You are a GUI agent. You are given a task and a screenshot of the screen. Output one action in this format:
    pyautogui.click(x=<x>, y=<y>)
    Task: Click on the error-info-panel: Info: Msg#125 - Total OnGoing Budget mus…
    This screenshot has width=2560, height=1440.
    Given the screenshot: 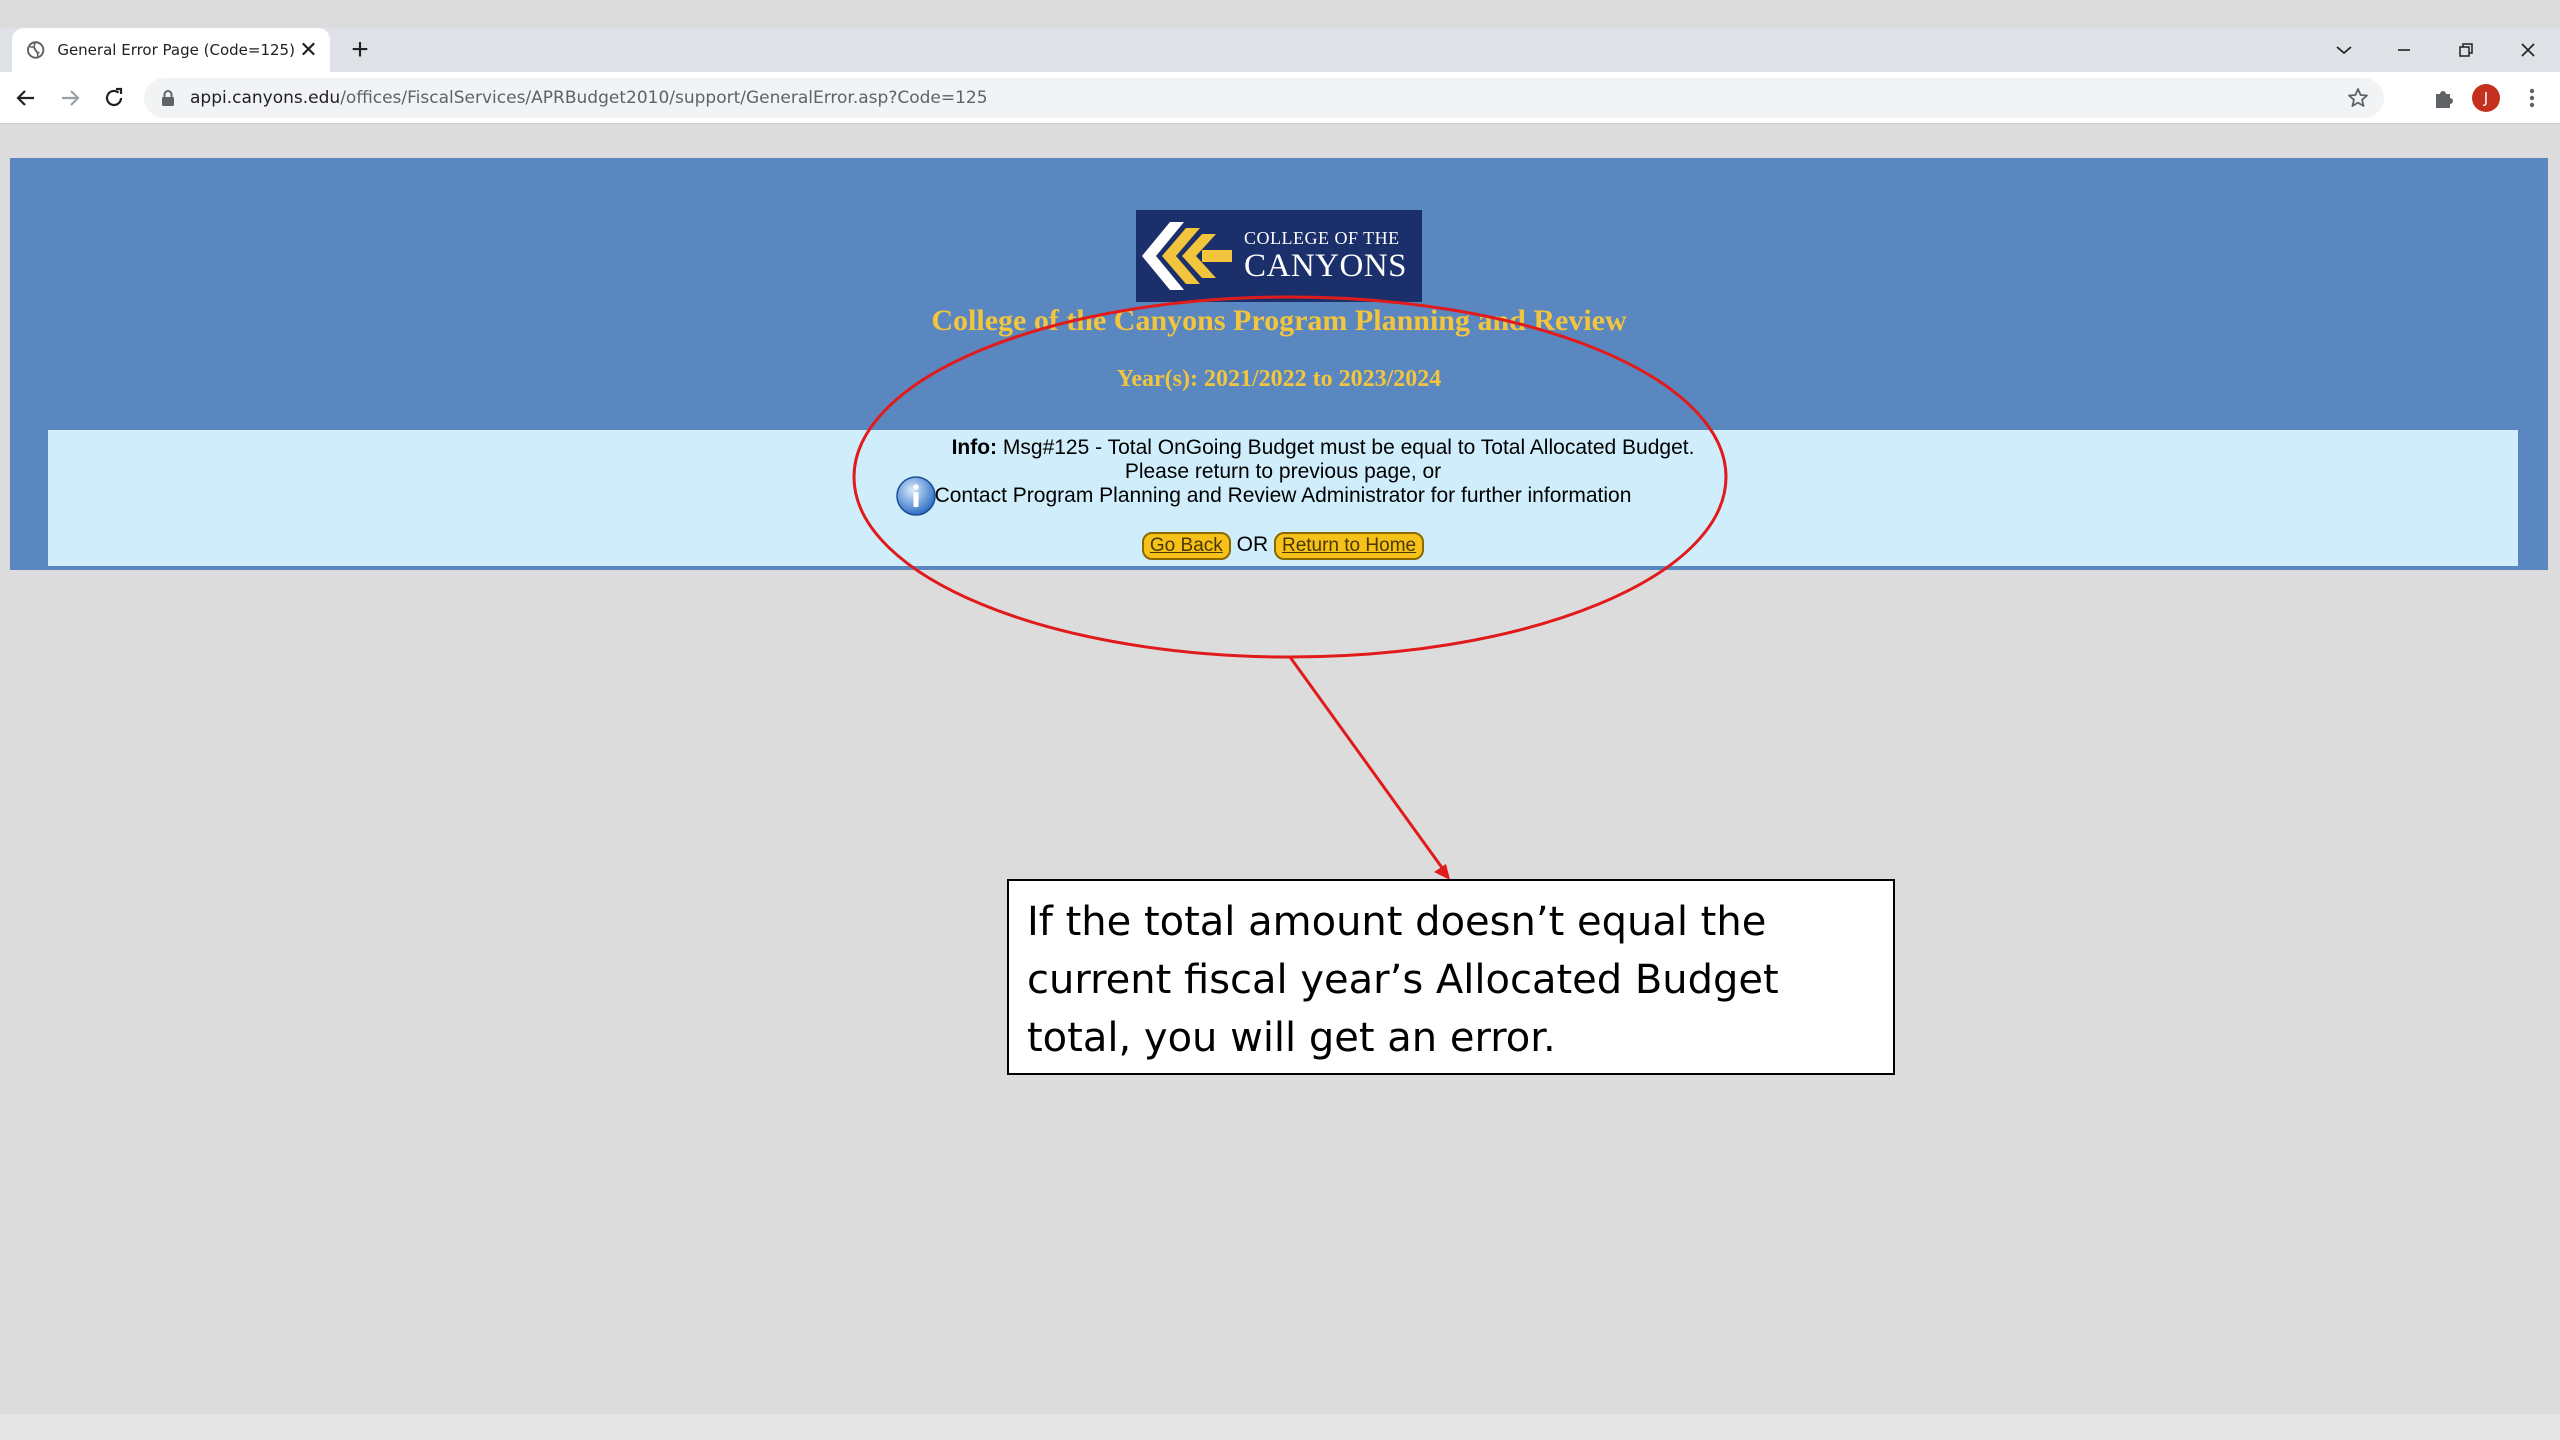 What is the action you would take?
    pyautogui.click(x=1283, y=498)
    